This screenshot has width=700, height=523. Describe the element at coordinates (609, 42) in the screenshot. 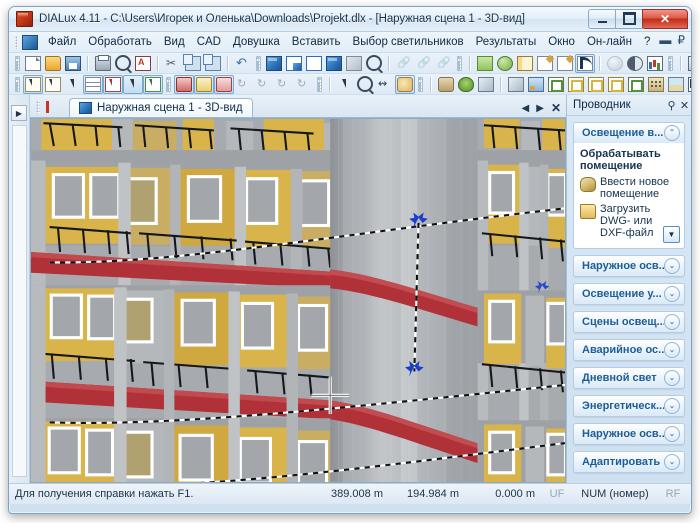

I see `menu-item-online: Он-лайн` at that location.